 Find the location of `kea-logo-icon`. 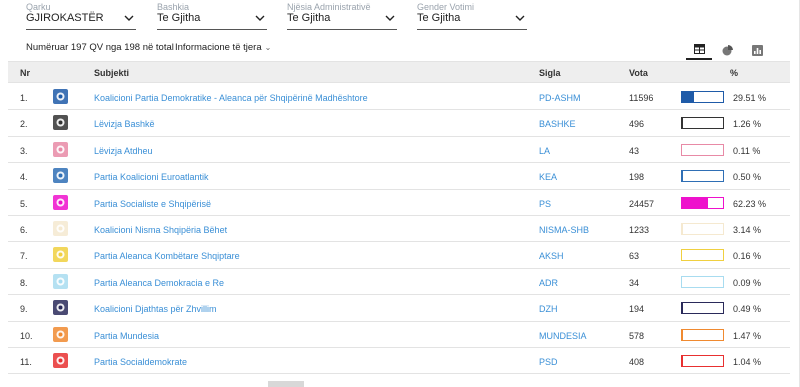

kea-logo-icon is located at coordinates (60, 175).